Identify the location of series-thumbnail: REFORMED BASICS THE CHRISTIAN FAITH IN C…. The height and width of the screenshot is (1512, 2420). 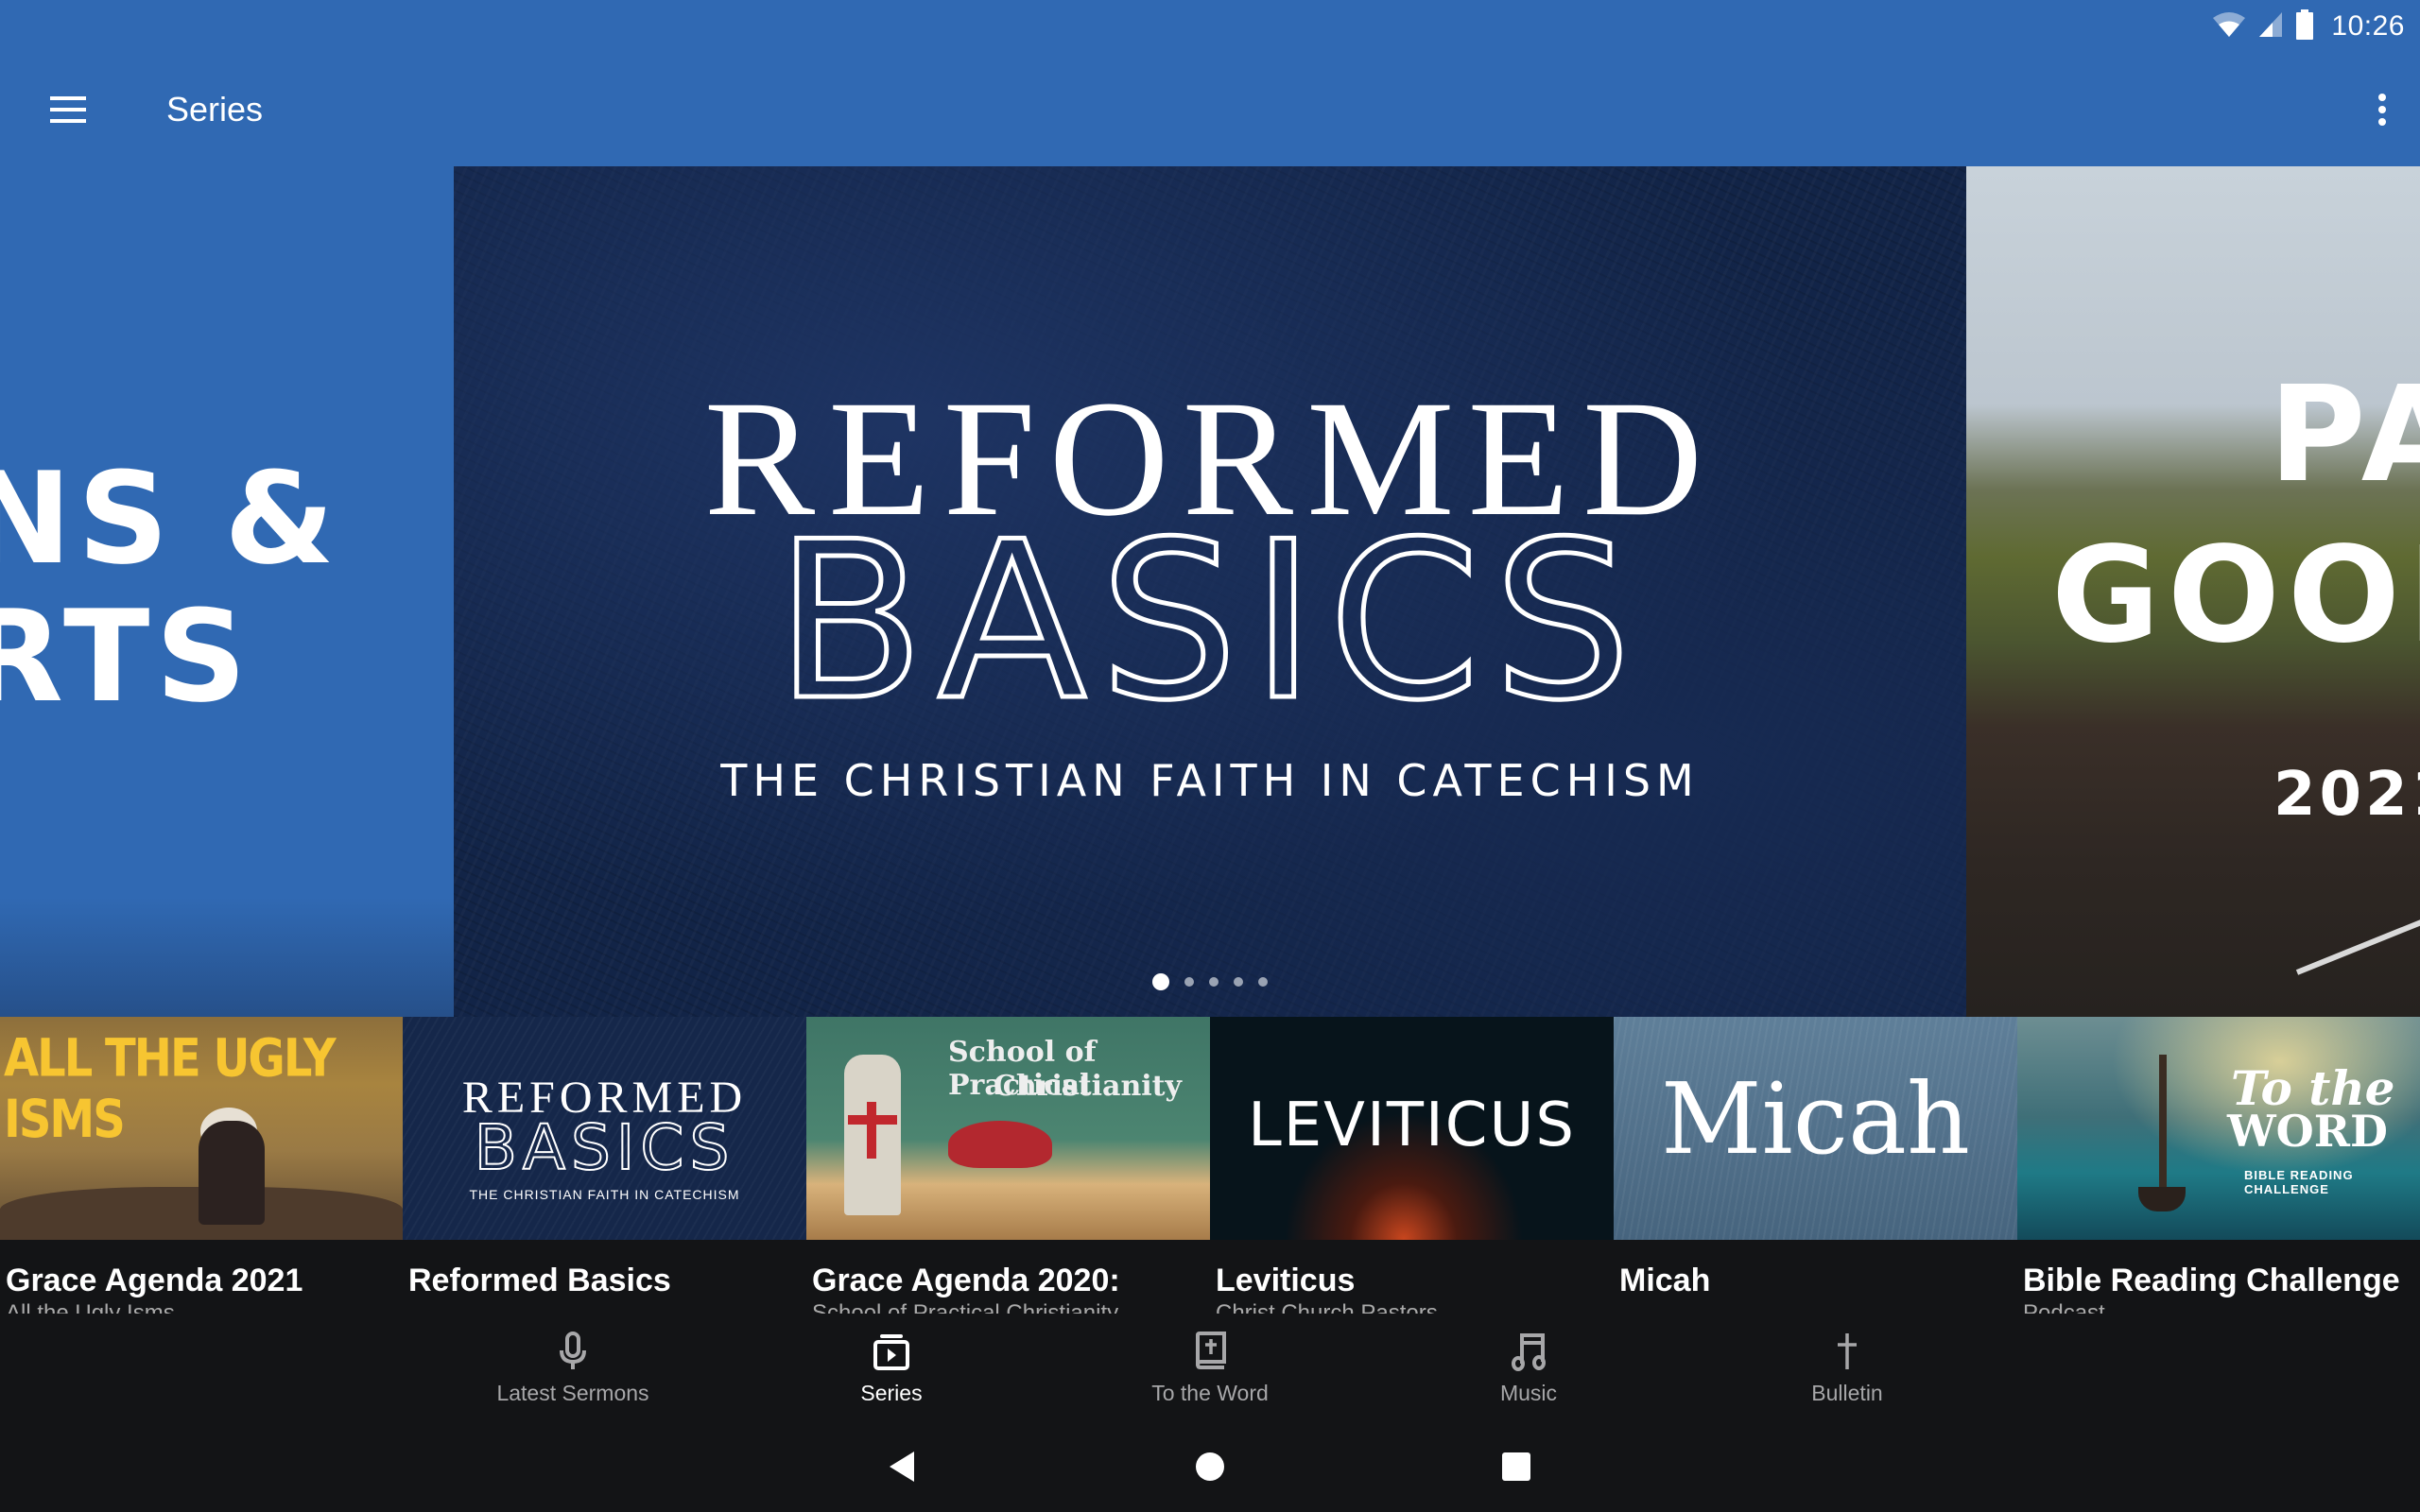
(604, 1128).